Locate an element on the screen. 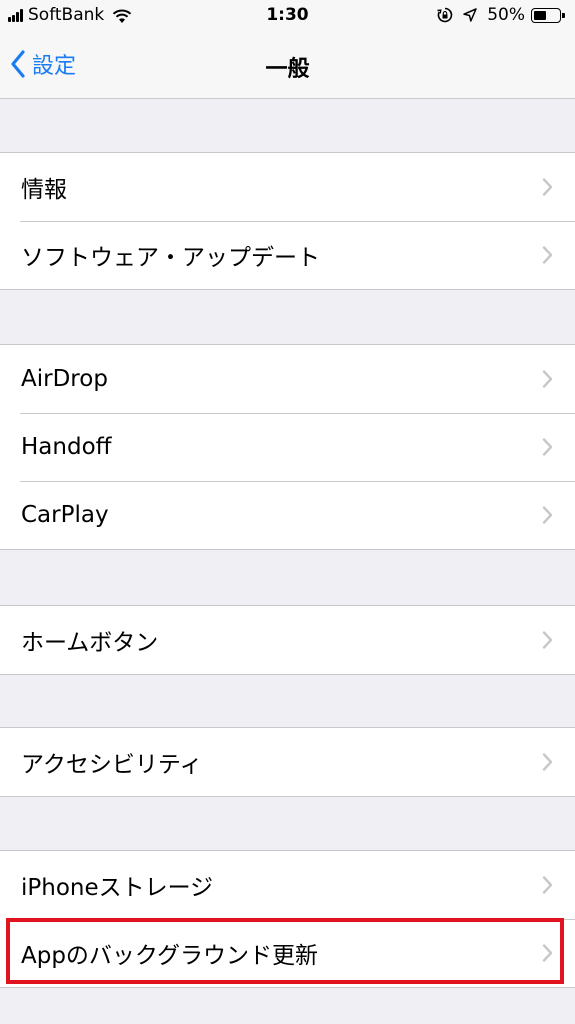  navigation-bar: 設定 一般 is located at coordinates (287, 66).